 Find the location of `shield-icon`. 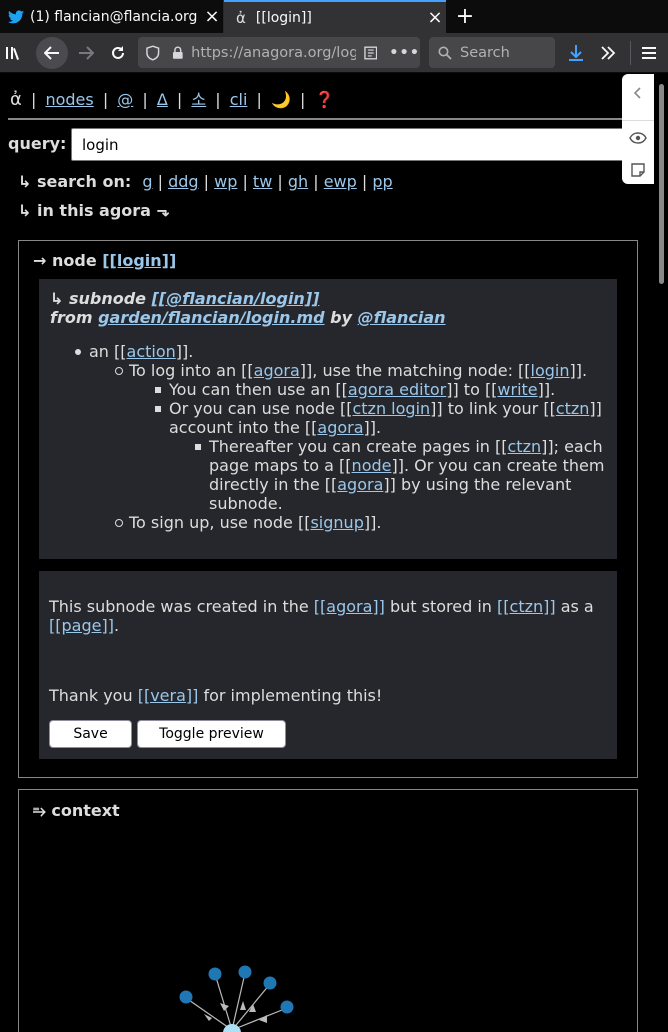

shield-icon is located at coordinates (153, 52).